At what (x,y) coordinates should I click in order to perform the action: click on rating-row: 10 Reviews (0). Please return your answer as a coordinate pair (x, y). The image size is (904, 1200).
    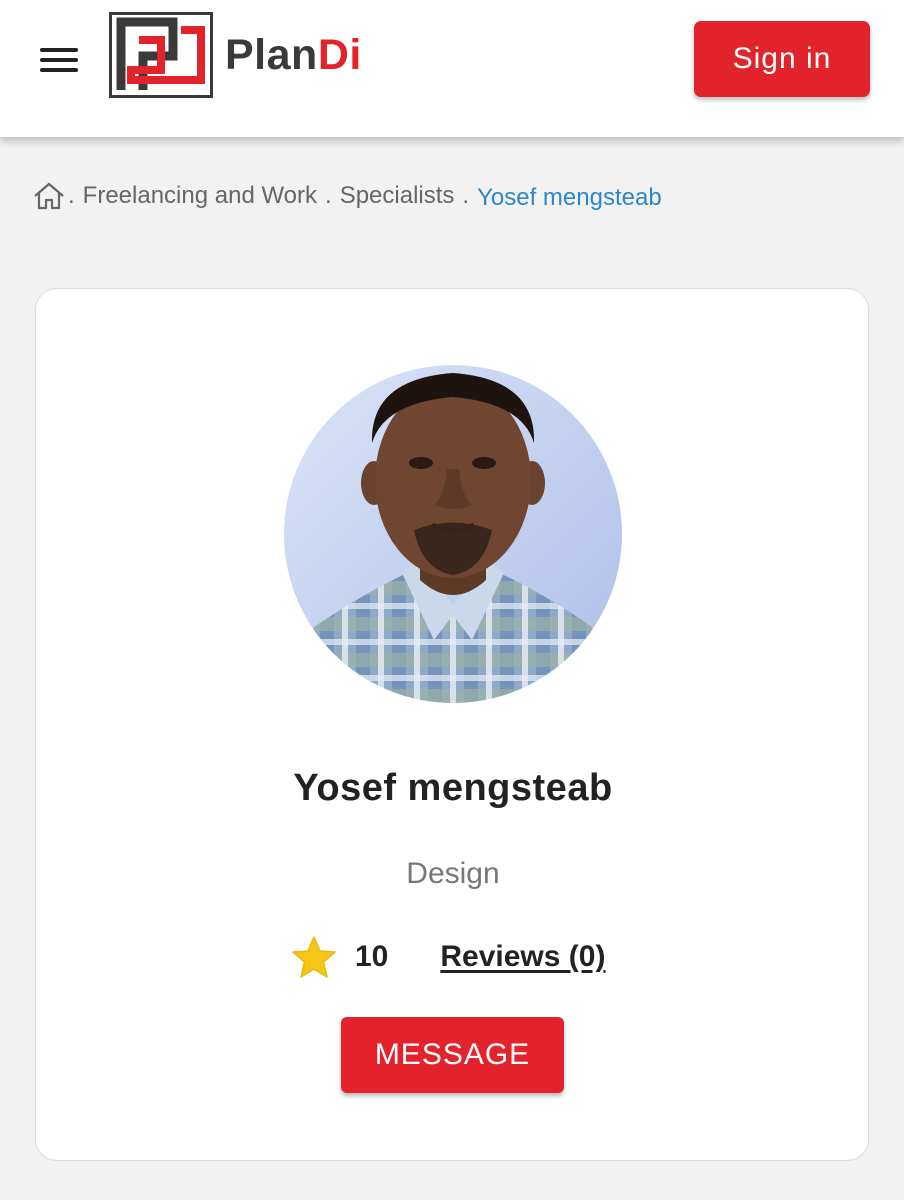
    Looking at the image, I should click on (448, 957).